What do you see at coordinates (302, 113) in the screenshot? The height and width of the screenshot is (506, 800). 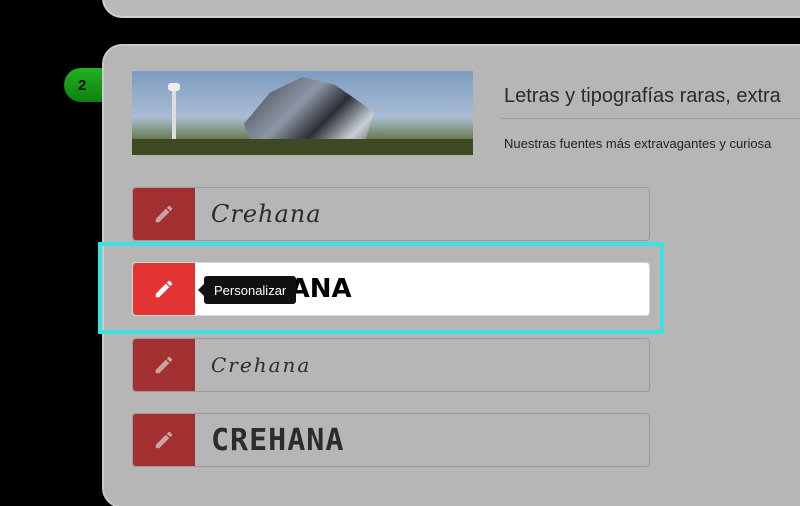 I see `collection-banner-image` at bounding box center [302, 113].